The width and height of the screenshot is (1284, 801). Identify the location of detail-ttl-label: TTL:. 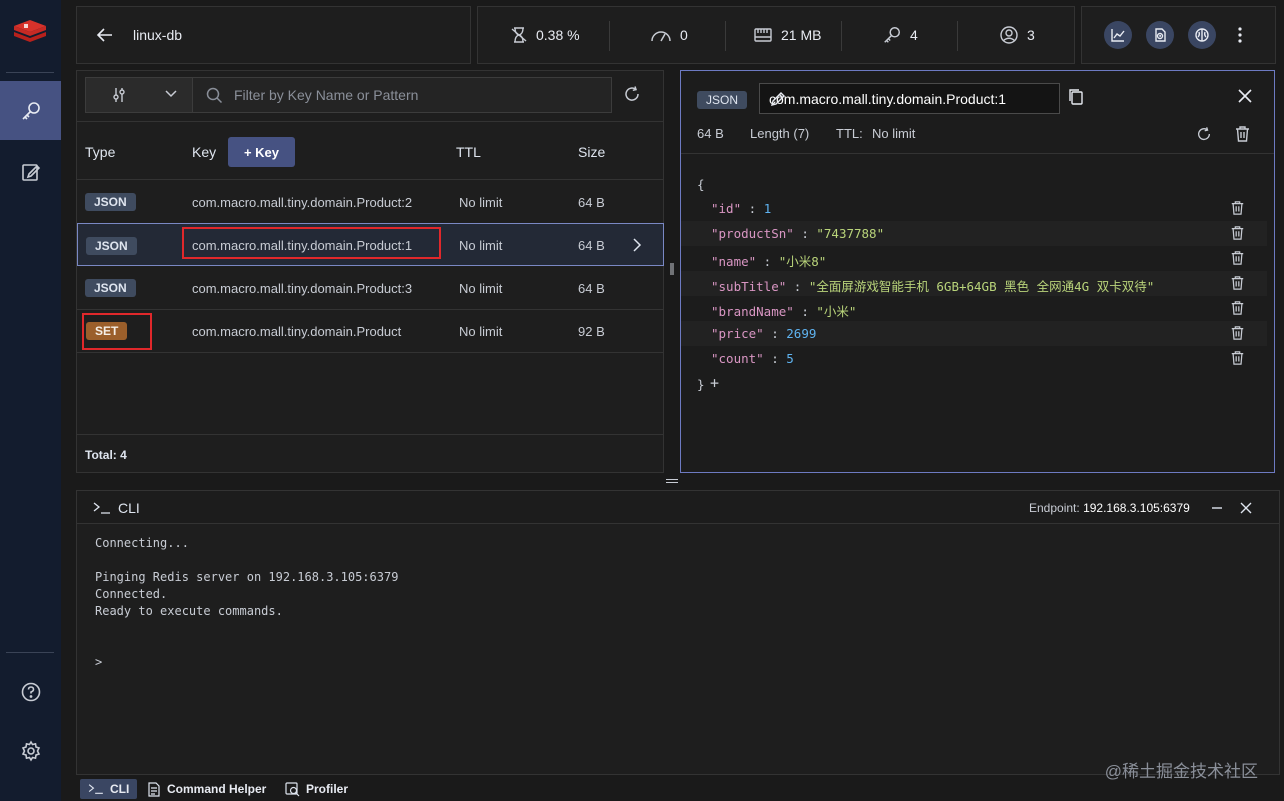
(849, 133).